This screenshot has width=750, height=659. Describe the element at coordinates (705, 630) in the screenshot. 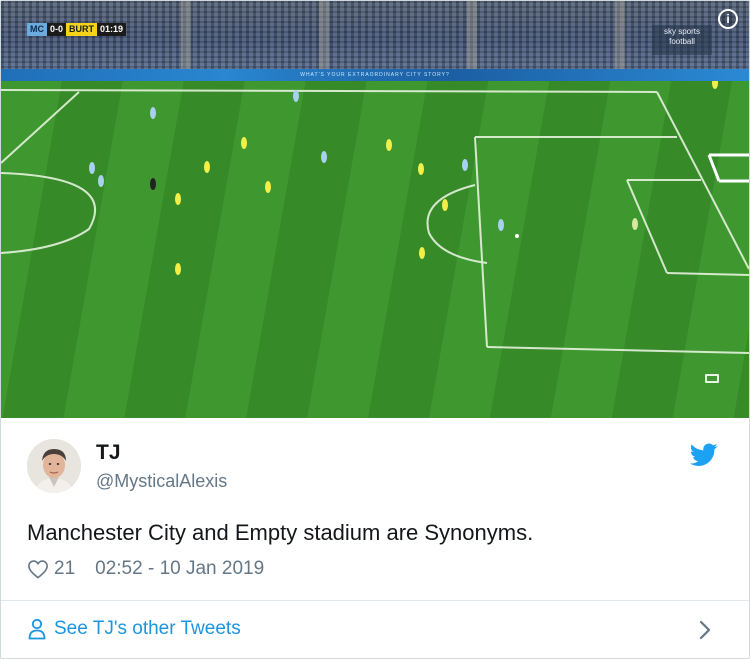

I see `chevron-right-icon` at that location.